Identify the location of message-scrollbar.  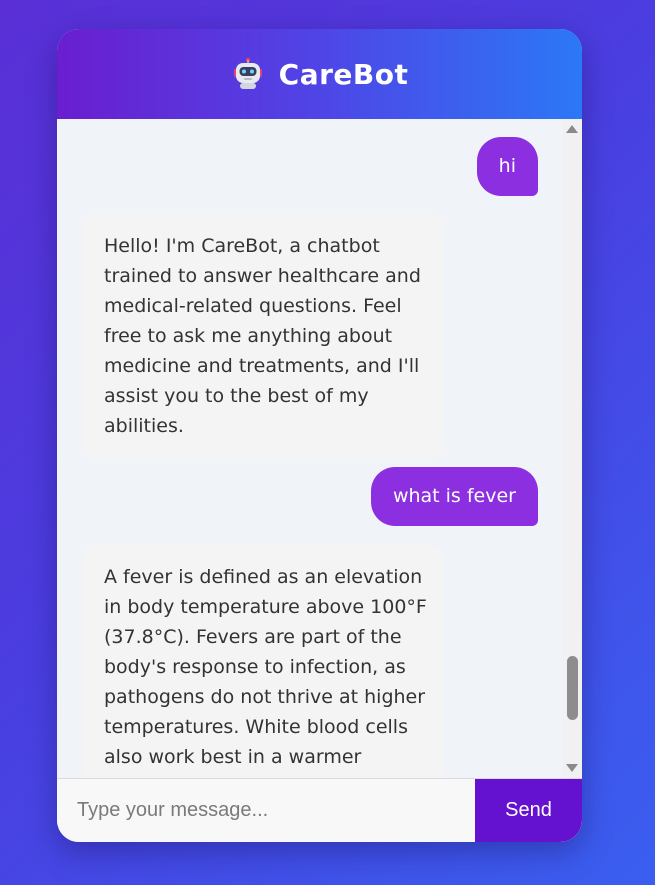
(572, 448).